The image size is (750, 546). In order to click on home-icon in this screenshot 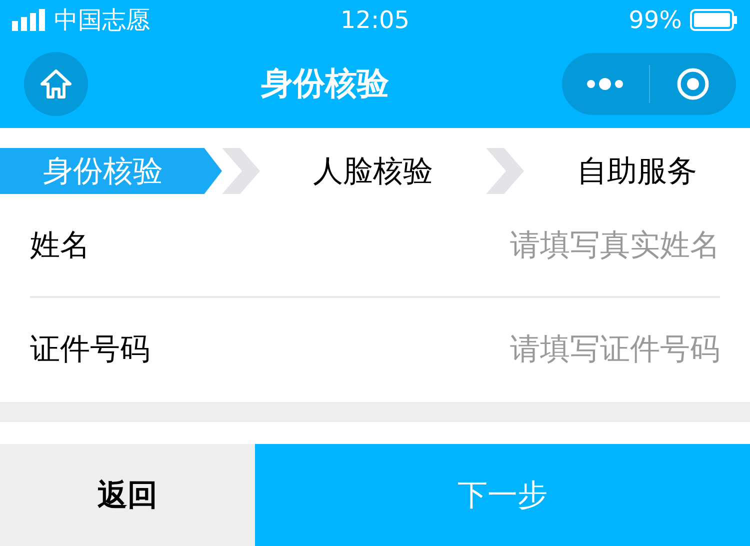, I will do `click(56, 84)`.